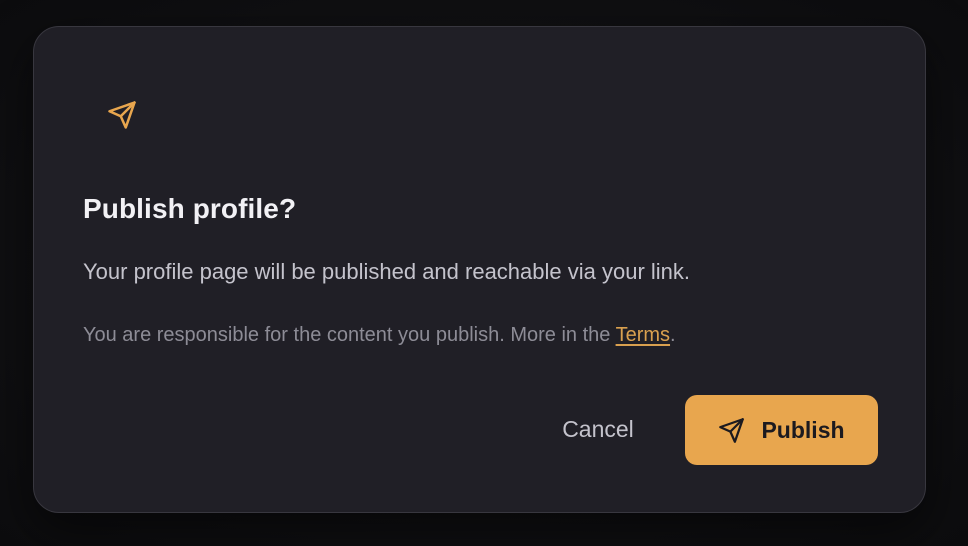 The image size is (968, 546). I want to click on terms-link: Terms, so click(643, 335).